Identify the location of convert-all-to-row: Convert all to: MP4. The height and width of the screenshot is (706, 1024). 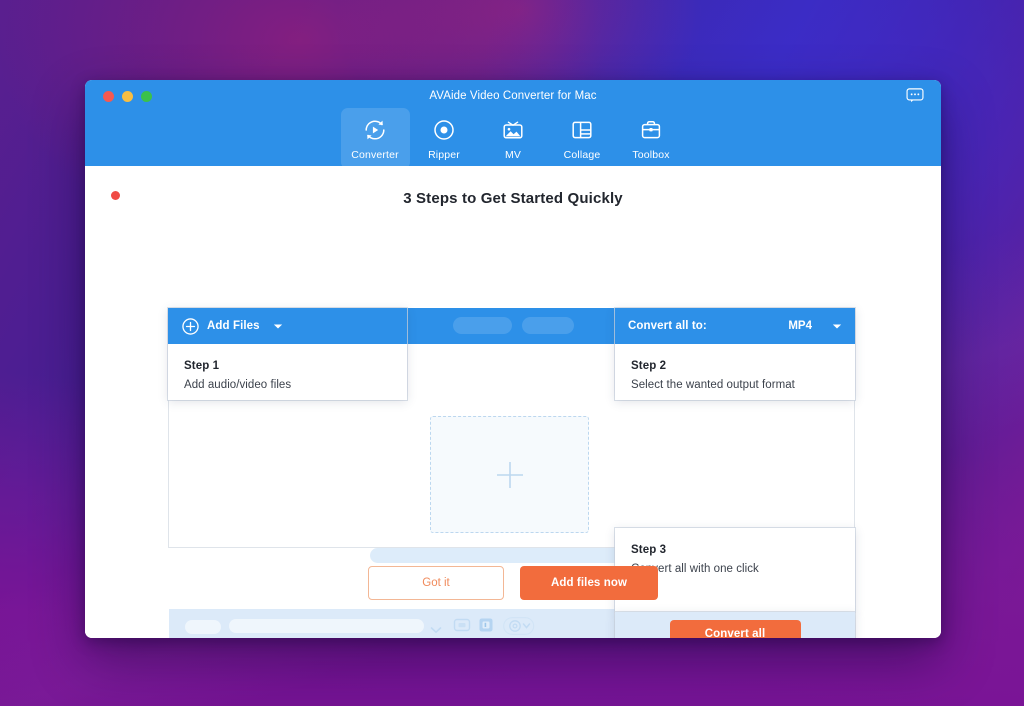
(735, 326).